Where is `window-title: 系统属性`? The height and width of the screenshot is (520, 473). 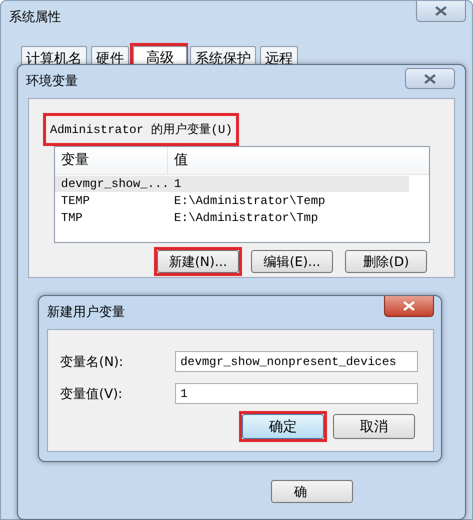
window-title: 系统属性 is located at coordinates (35, 17).